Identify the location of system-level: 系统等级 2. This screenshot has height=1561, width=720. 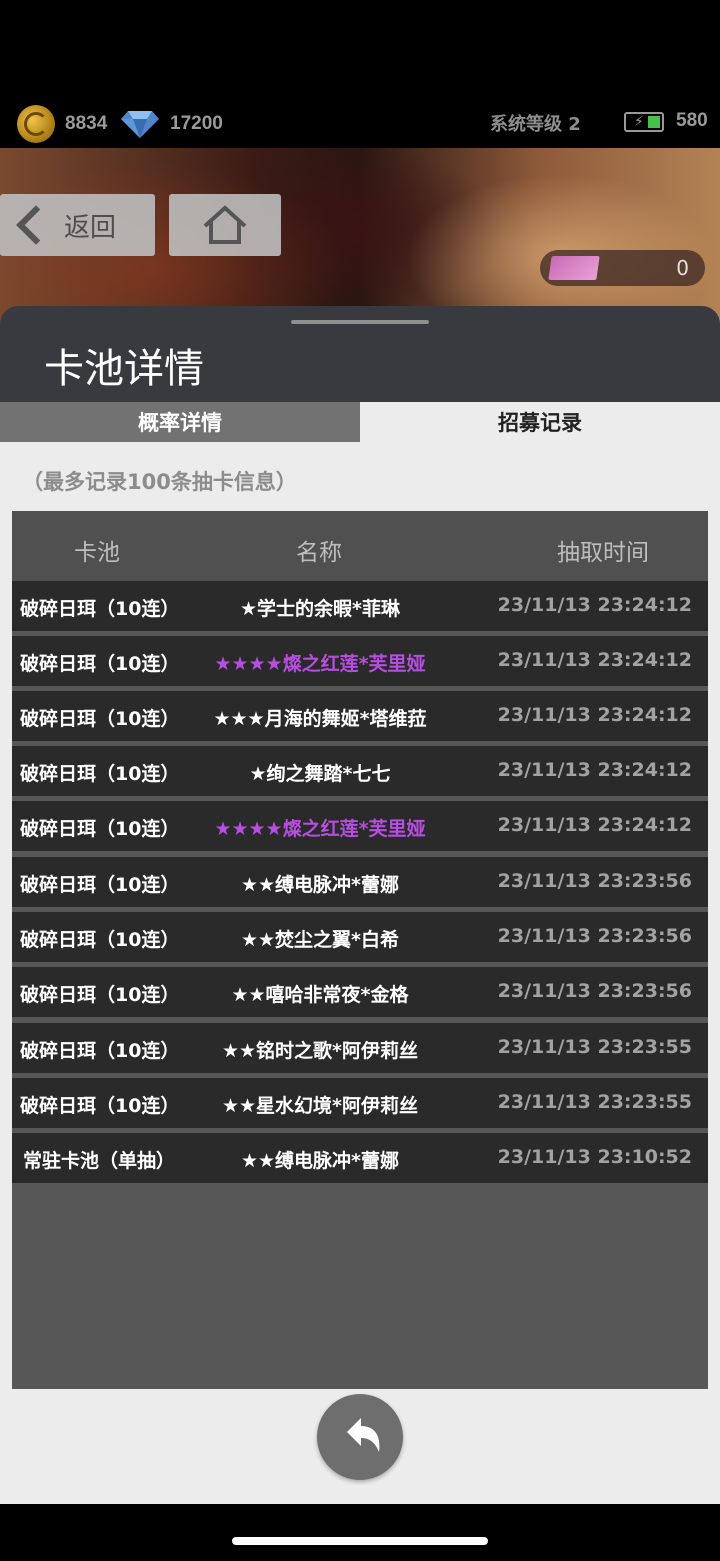
(535, 124).